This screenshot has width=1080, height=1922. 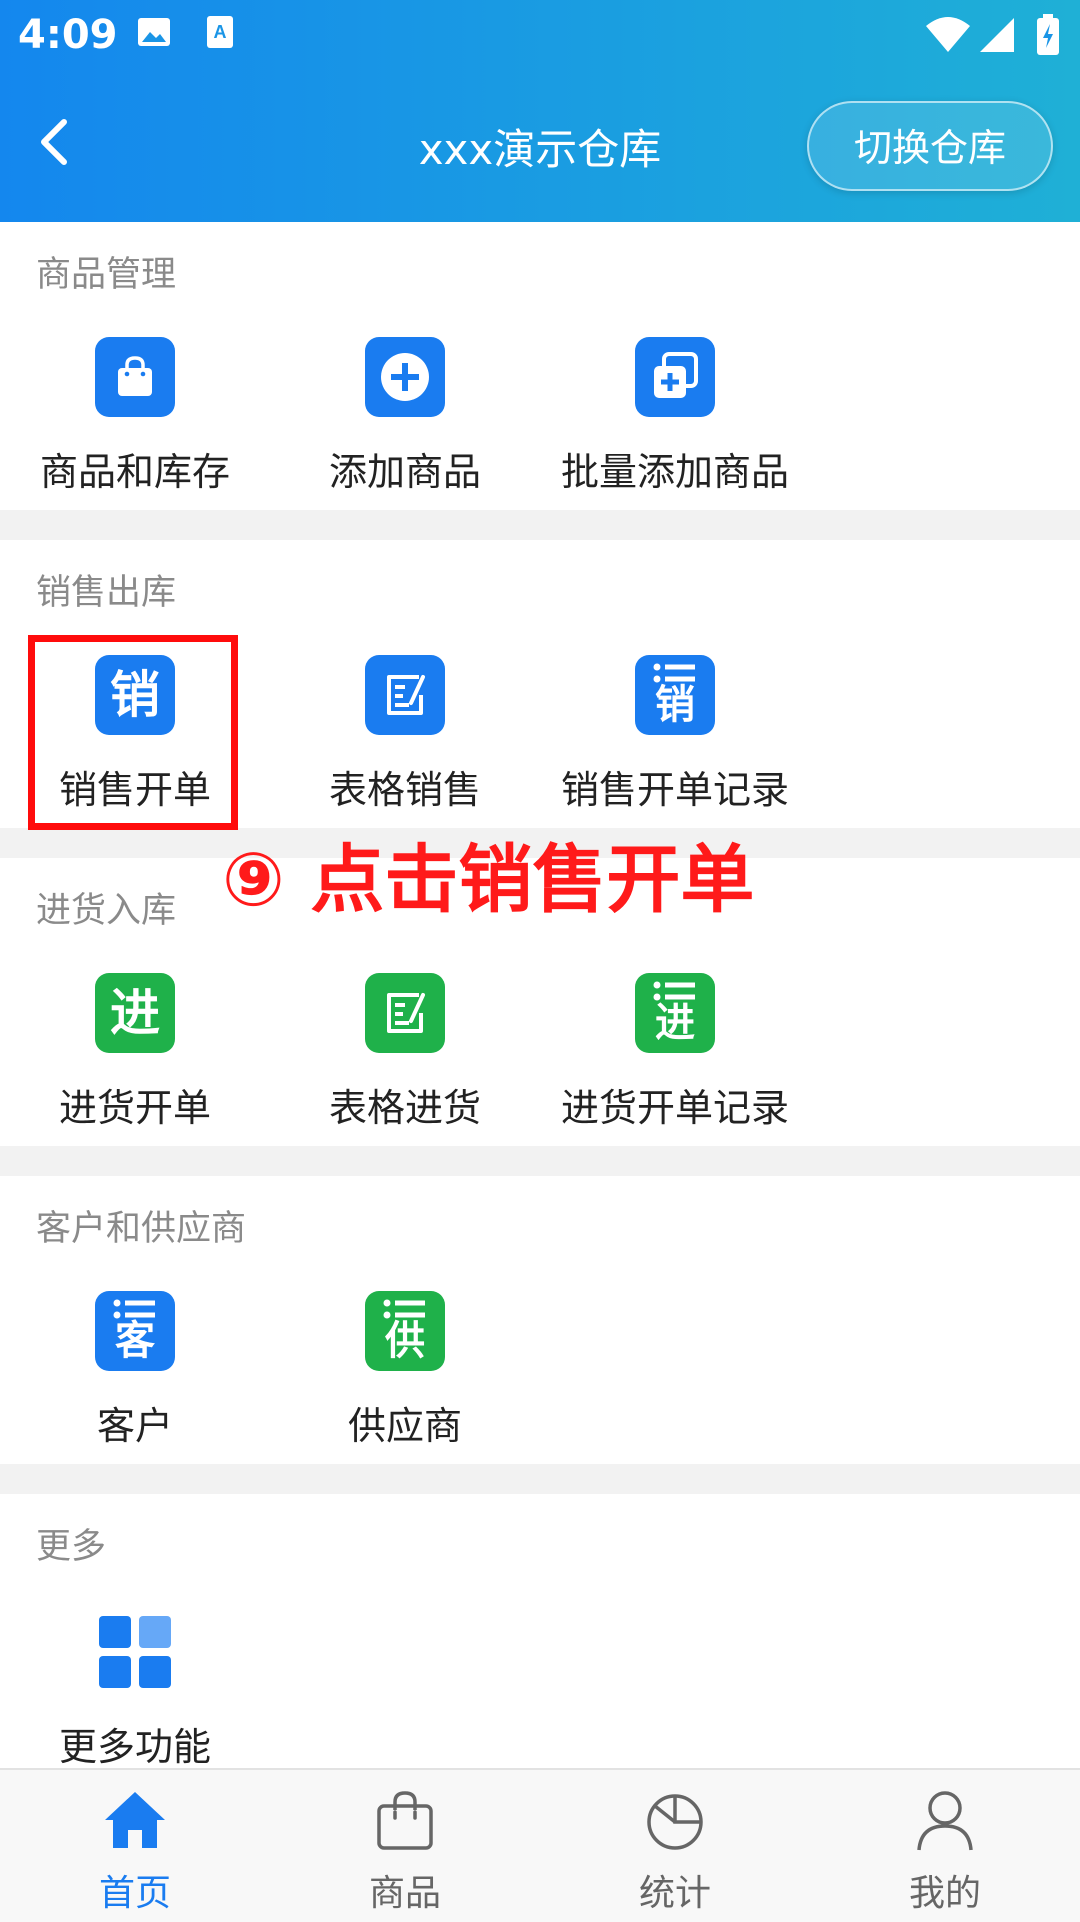 I want to click on svg-text: A, so click(x=220, y=32).